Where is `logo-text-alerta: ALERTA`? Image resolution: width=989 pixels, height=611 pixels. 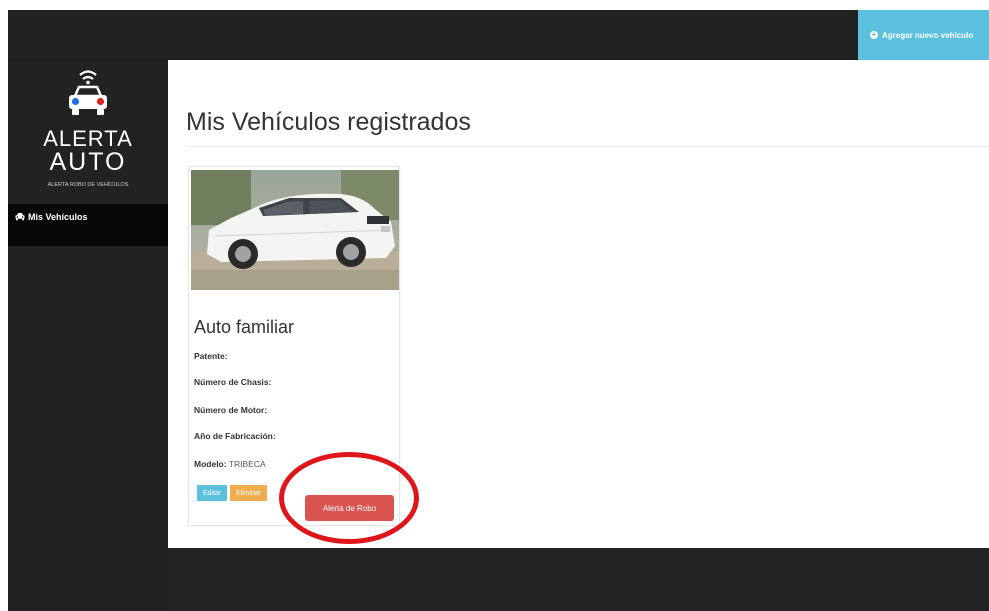
logo-text-alerta: ALERTA is located at coordinates (88, 138).